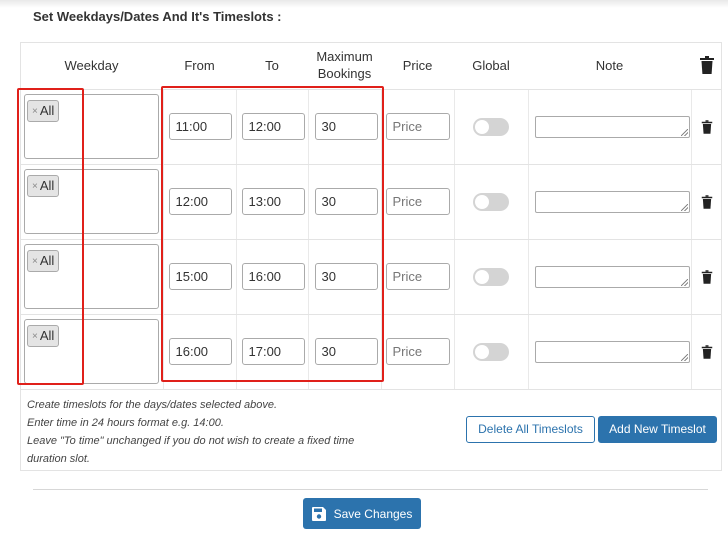 This screenshot has width=728, height=536. Describe the element at coordinates (344, 57) in the screenshot. I see `header-max-line1: Maximum` at that location.